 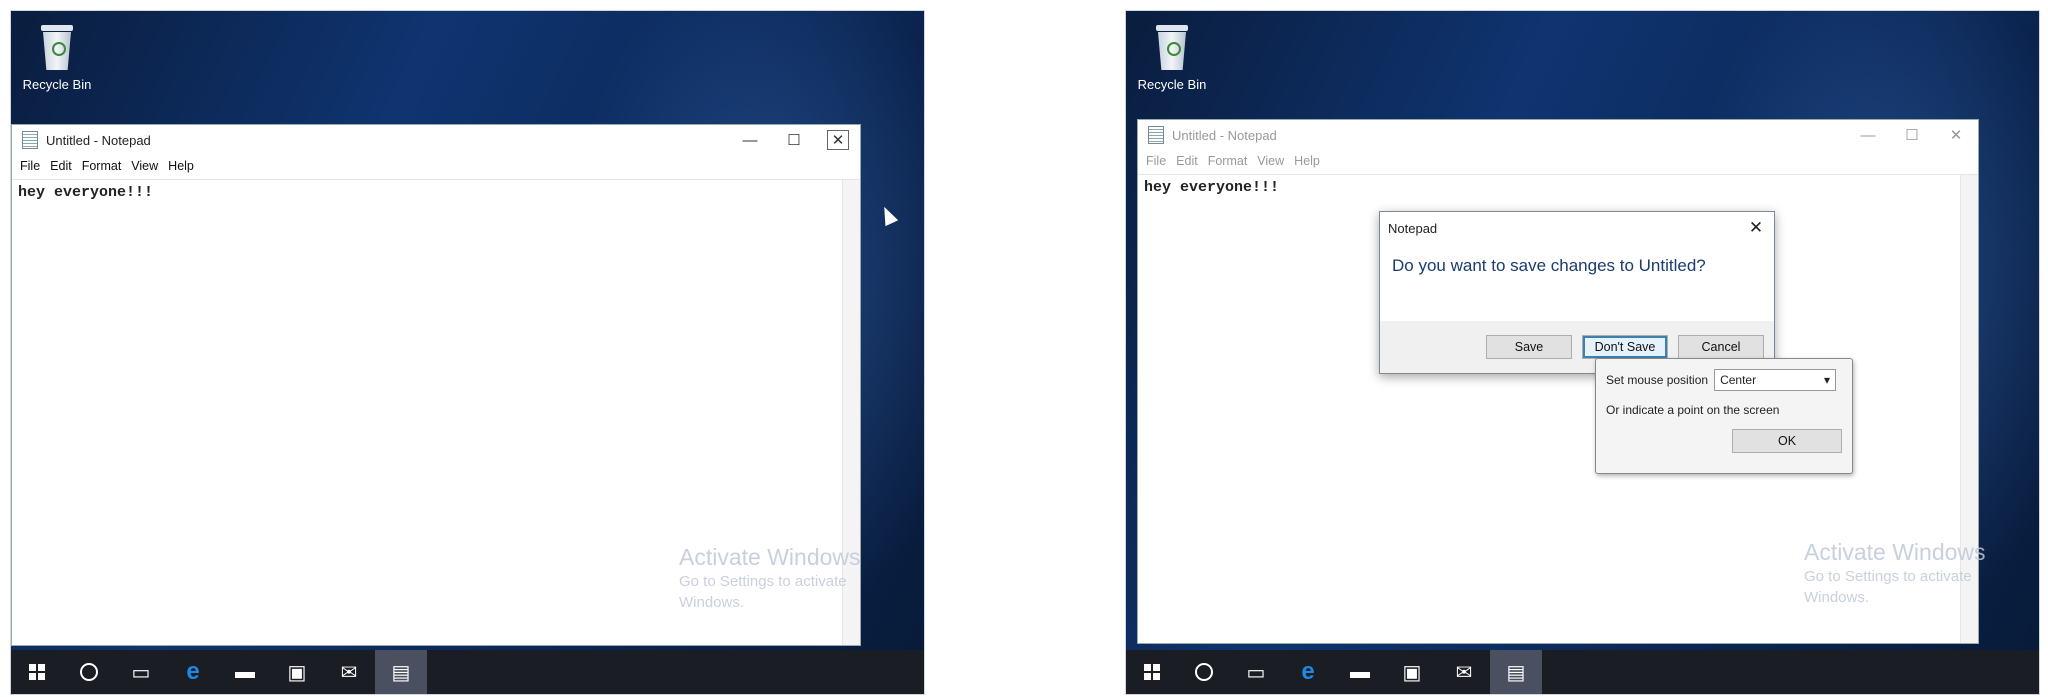 I want to click on dialog-titlebar: Notepad ✕, so click(x=1577, y=228).